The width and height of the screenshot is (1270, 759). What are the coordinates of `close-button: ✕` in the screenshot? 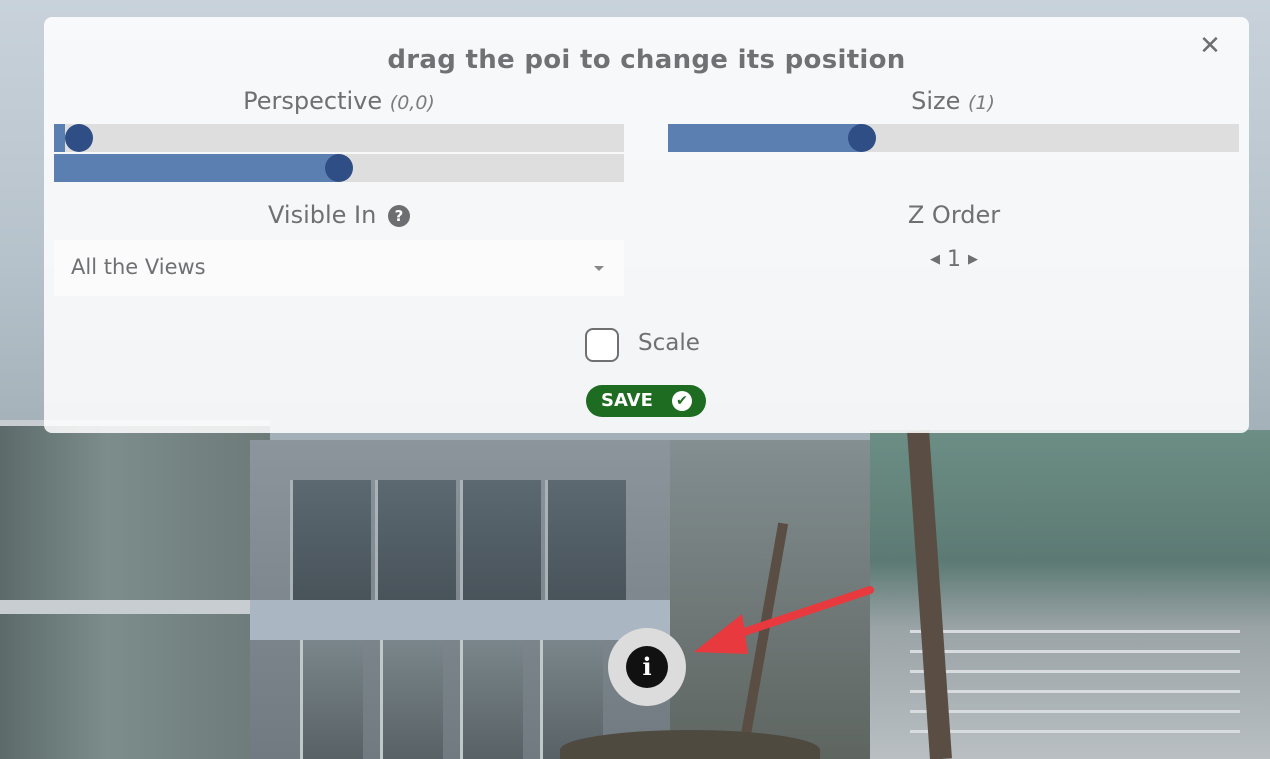 It's located at (1210, 46).